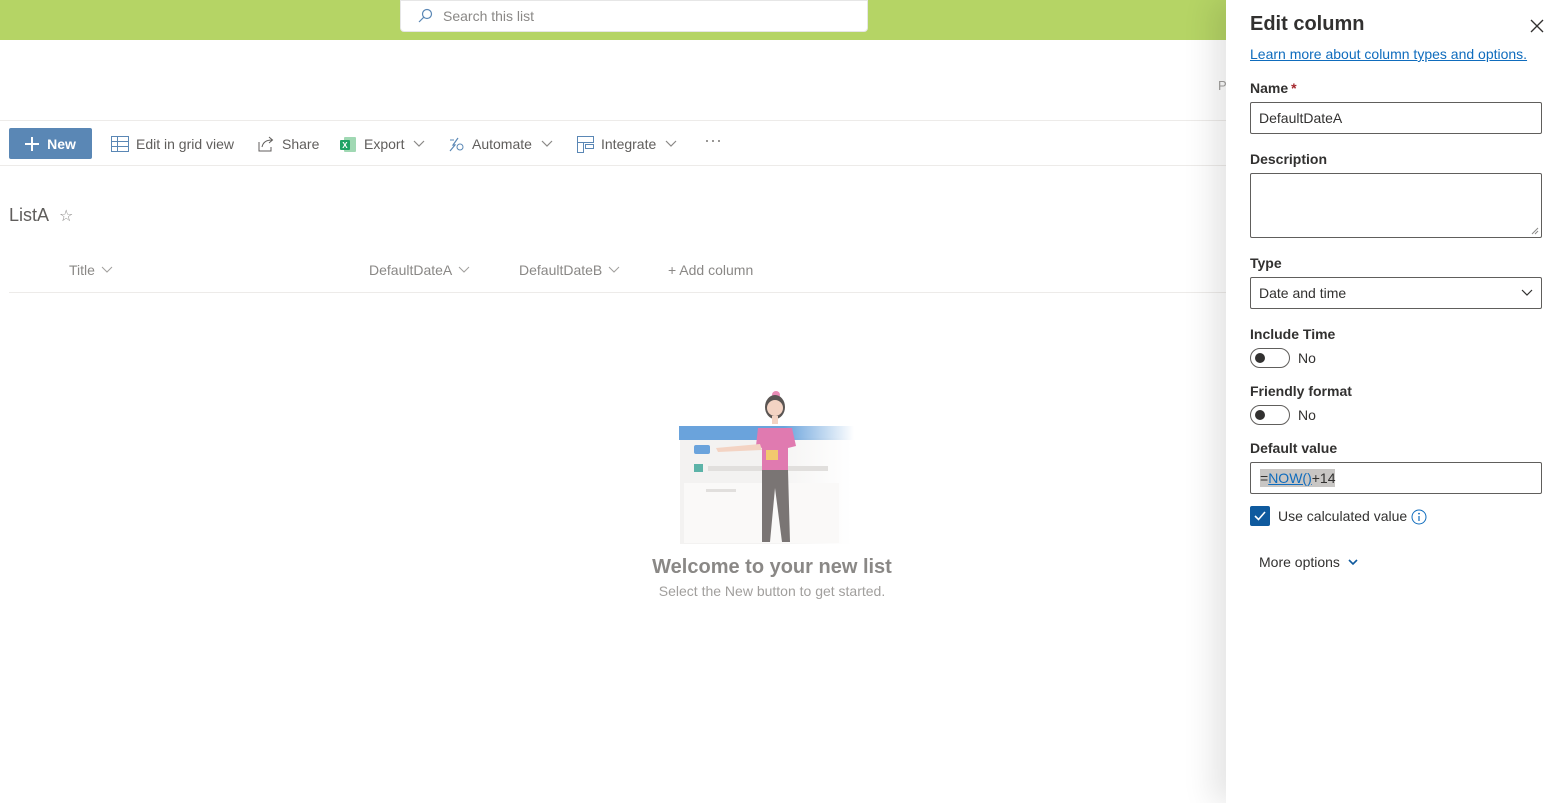 Image resolution: width=1558 pixels, height=803 pixels. What do you see at coordinates (1301, 391) in the screenshot?
I see `friendly-format-label: Friendly format` at bounding box center [1301, 391].